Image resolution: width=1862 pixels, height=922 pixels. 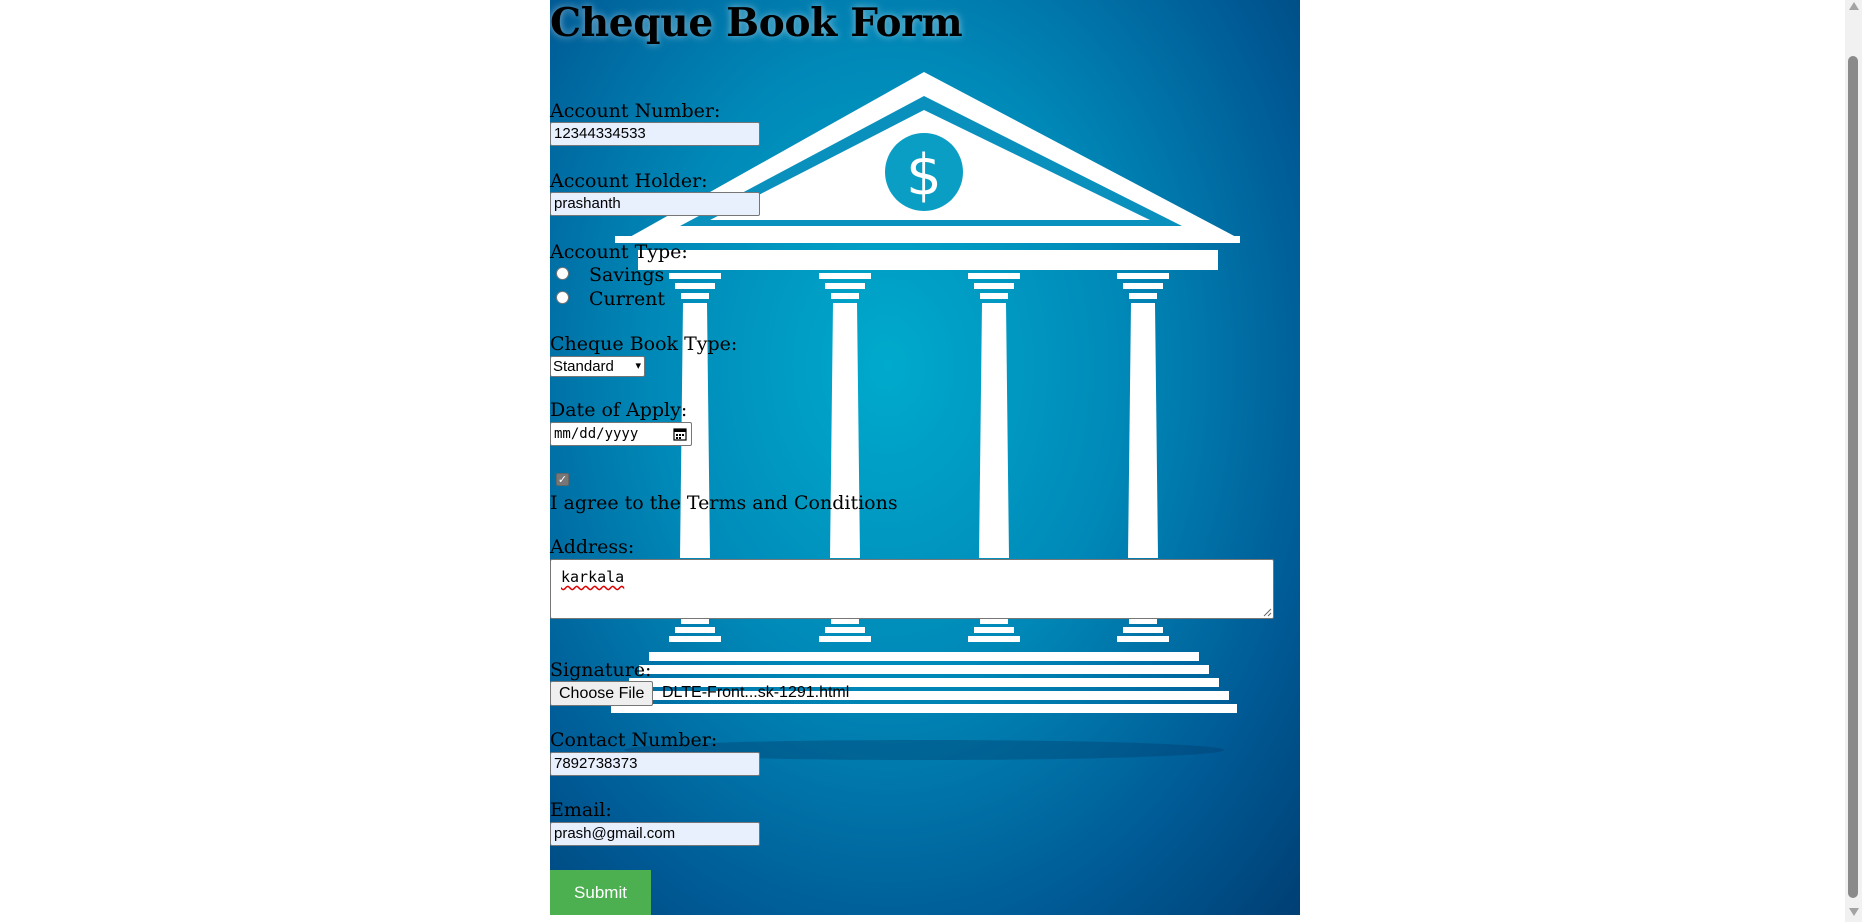 I want to click on account-number-input: 12344334533, so click(x=655, y=134).